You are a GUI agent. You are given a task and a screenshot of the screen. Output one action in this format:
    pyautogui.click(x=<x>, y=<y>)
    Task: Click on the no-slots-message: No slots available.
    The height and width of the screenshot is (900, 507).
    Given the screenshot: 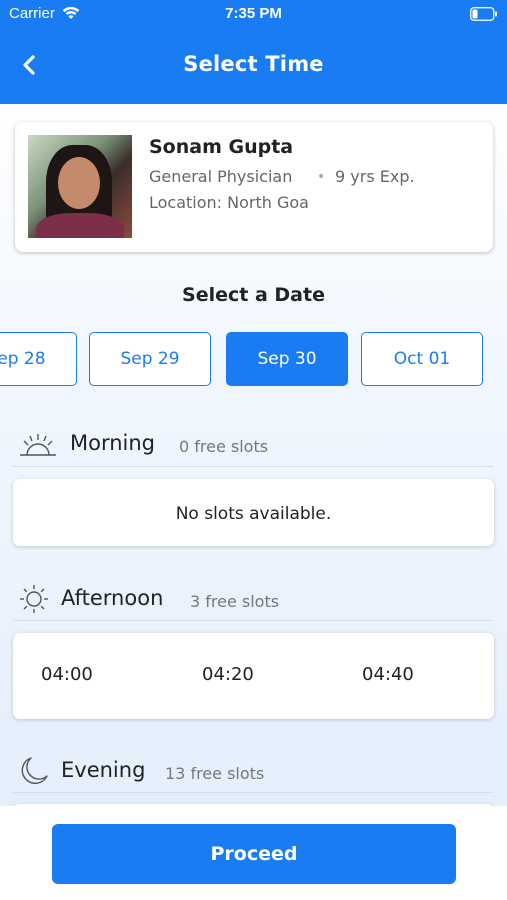 What is the action you would take?
    pyautogui.click(x=253, y=514)
    